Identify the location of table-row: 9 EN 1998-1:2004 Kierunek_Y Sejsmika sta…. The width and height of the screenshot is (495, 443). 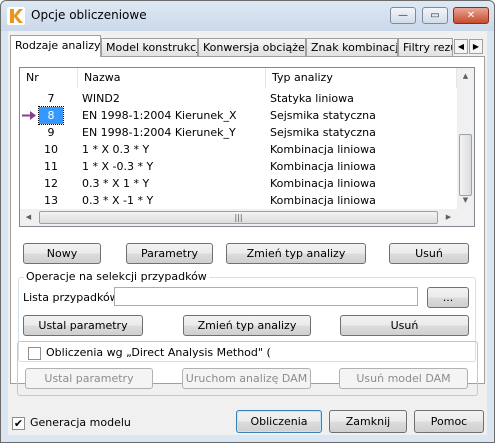
(238, 132).